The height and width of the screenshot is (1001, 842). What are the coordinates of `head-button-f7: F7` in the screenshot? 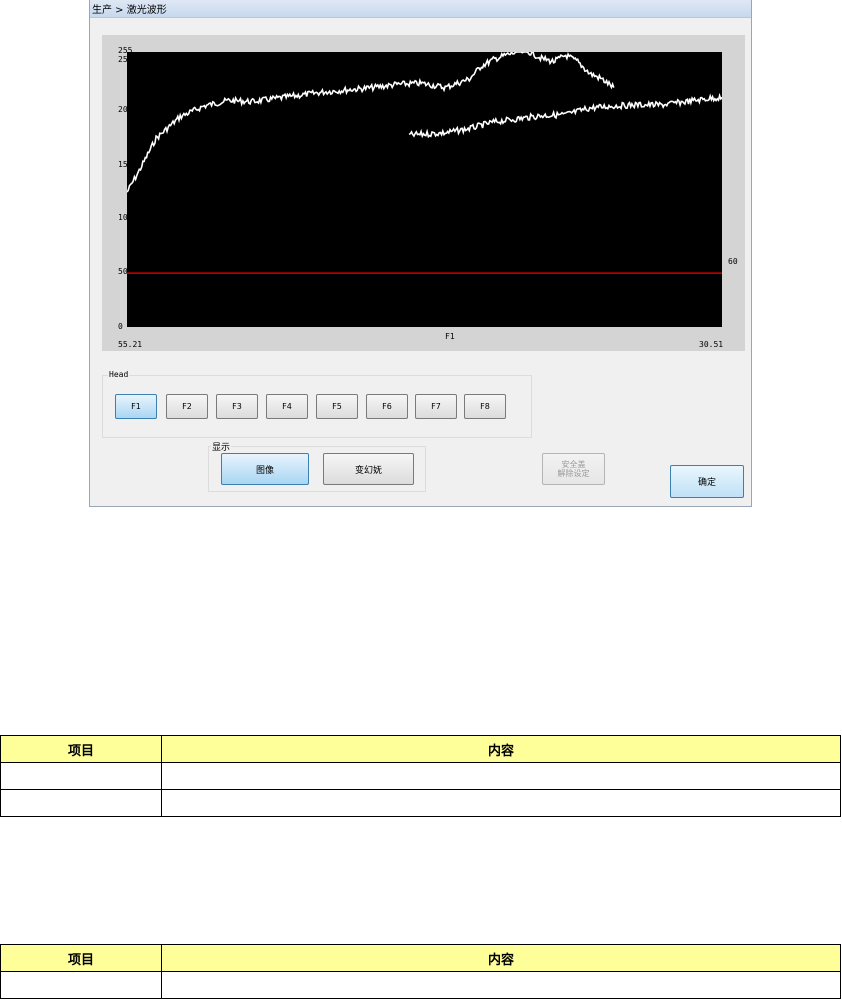 It's located at (436, 406).